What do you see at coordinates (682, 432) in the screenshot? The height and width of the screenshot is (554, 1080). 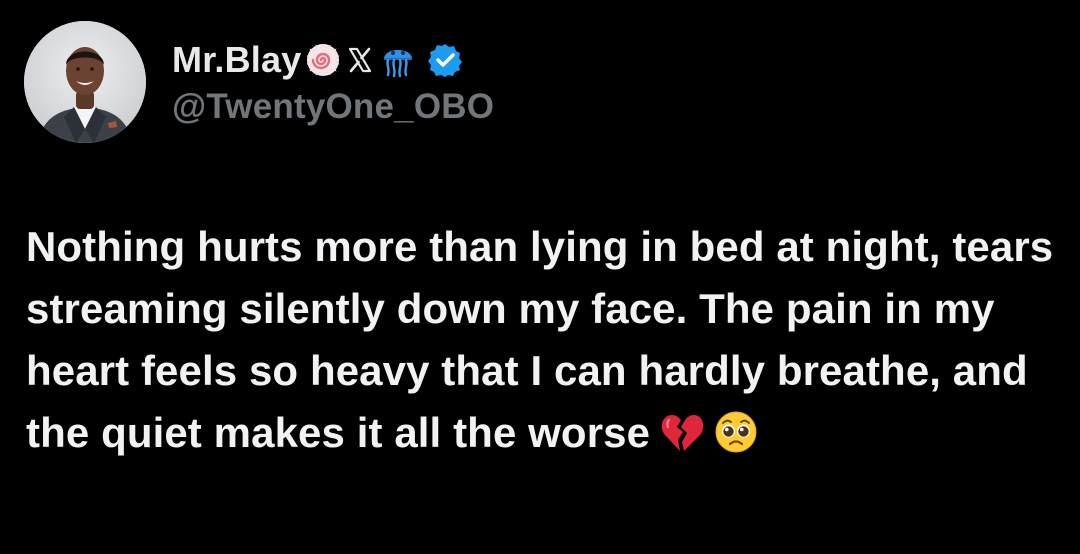 I see `broken-heart-icon` at bounding box center [682, 432].